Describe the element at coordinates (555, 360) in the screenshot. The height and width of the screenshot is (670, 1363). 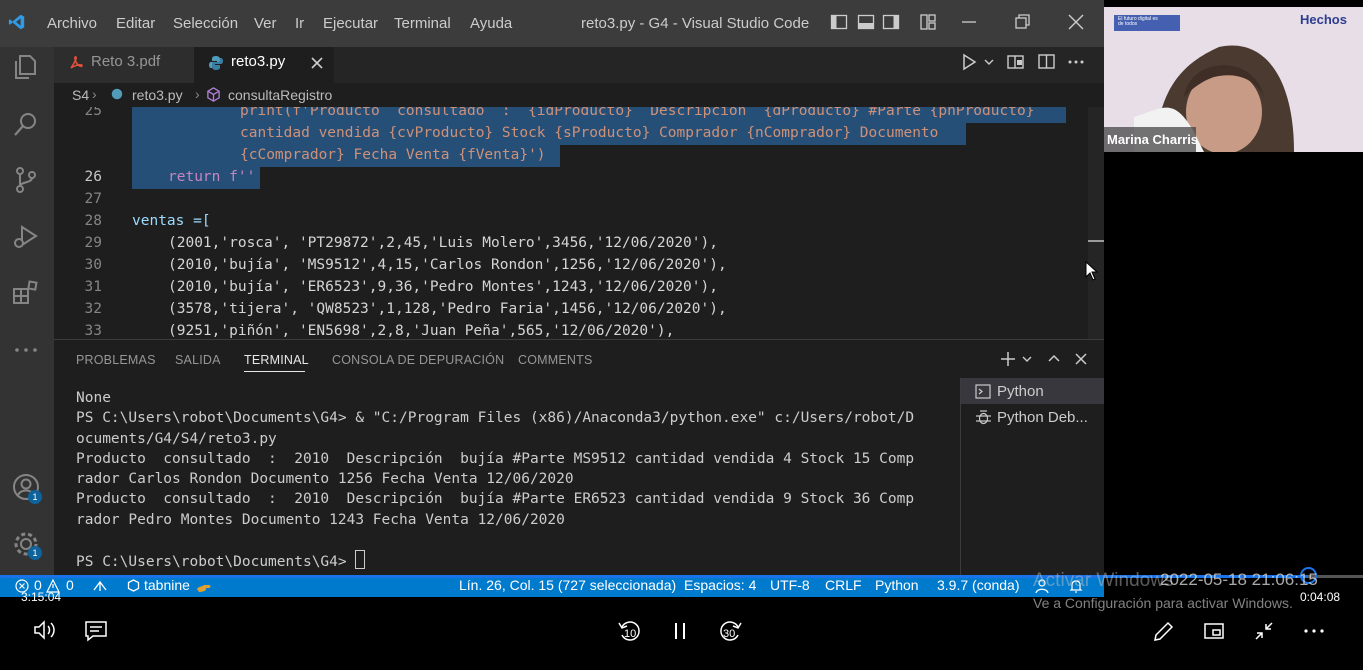
I see `tab-comments: COMMENTS` at that location.